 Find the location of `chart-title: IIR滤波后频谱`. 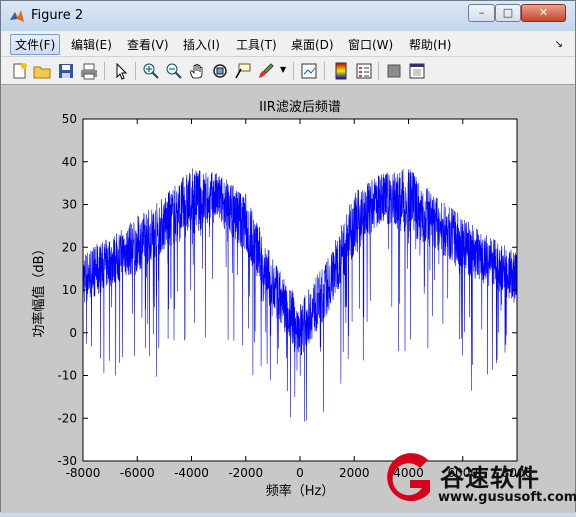

chart-title: IIR滤波后频谱 is located at coordinates (300, 107).